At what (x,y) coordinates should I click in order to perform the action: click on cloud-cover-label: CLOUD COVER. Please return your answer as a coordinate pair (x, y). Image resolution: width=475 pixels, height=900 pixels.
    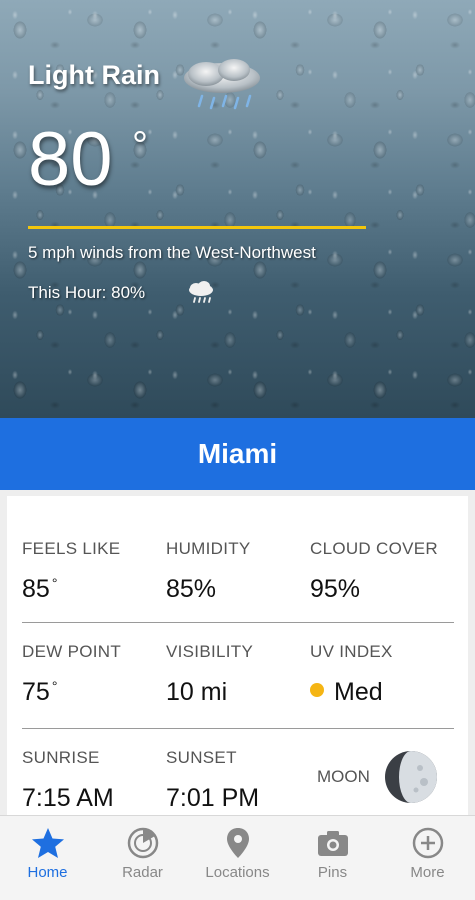
    Looking at the image, I should click on (374, 548).